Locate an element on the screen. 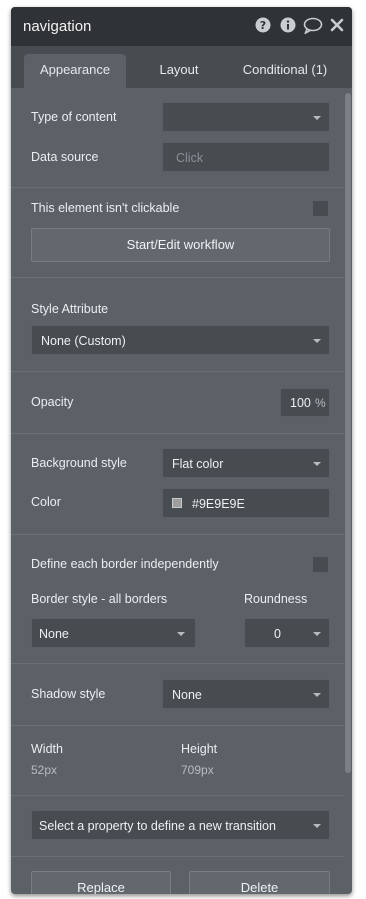 This screenshot has height=899, width=366. info-icon is located at coordinates (288, 26).